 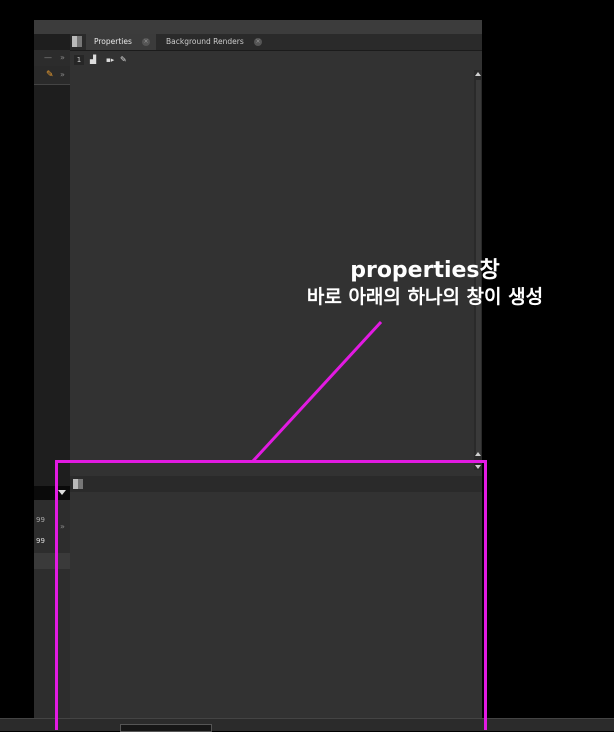 I want to click on annotation-text: properties창 바로 아래의 하나의 창이 생성, so click(x=425, y=284).